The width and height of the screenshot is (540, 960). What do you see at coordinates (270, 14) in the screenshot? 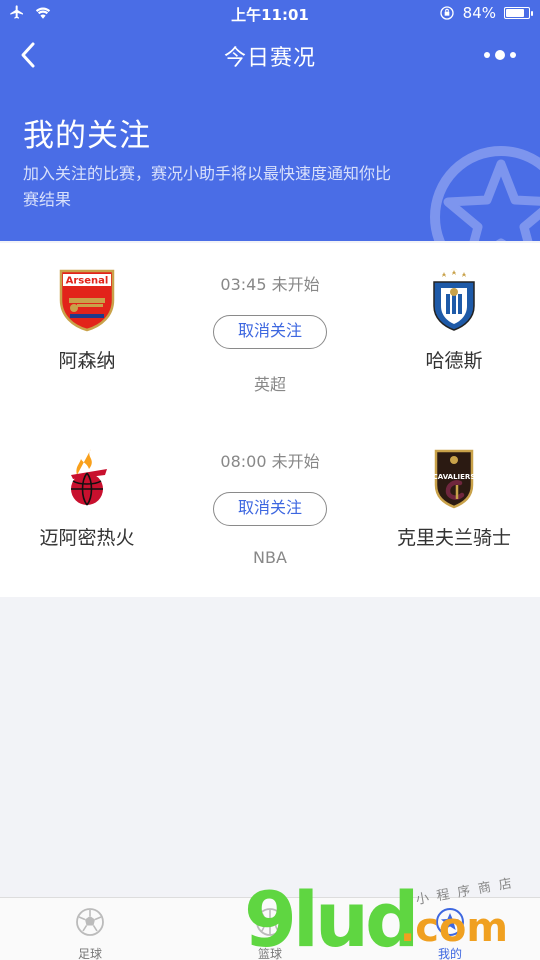
I see `status-bar: 上午11:01 84%` at bounding box center [270, 14].